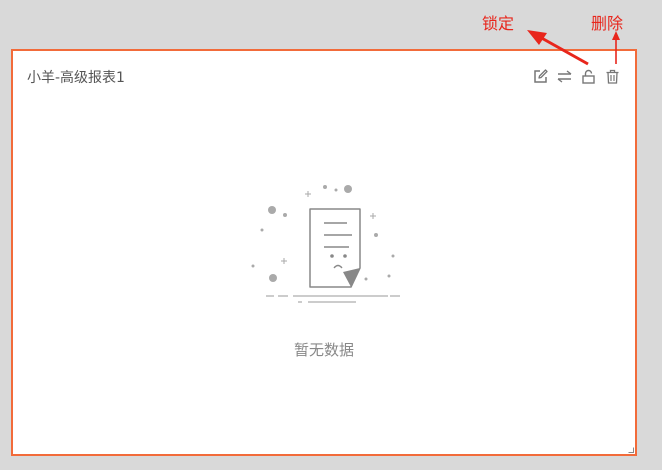 This screenshot has height=470, width=662. I want to click on edit-button, so click(540, 76).